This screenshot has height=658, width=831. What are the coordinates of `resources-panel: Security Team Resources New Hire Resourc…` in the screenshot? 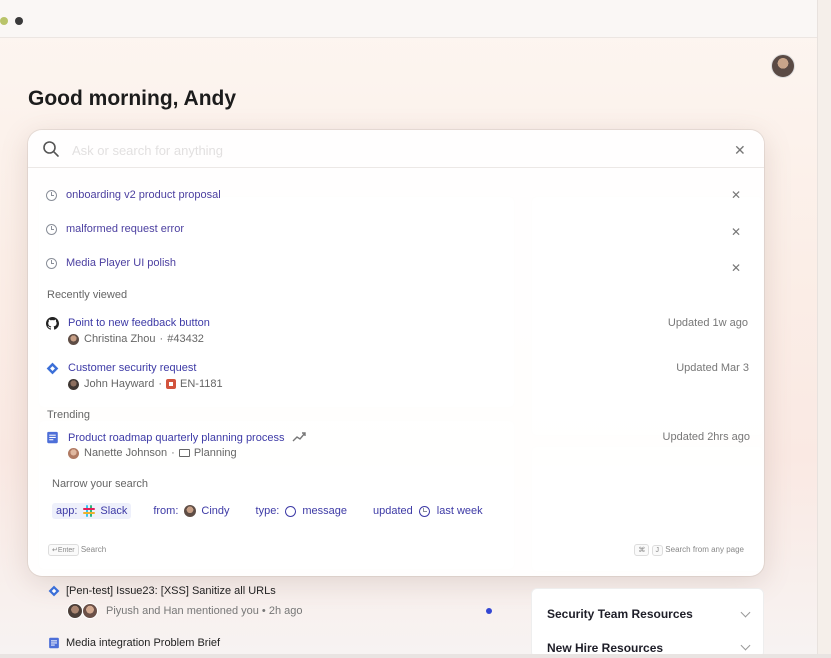 It's located at (647, 621).